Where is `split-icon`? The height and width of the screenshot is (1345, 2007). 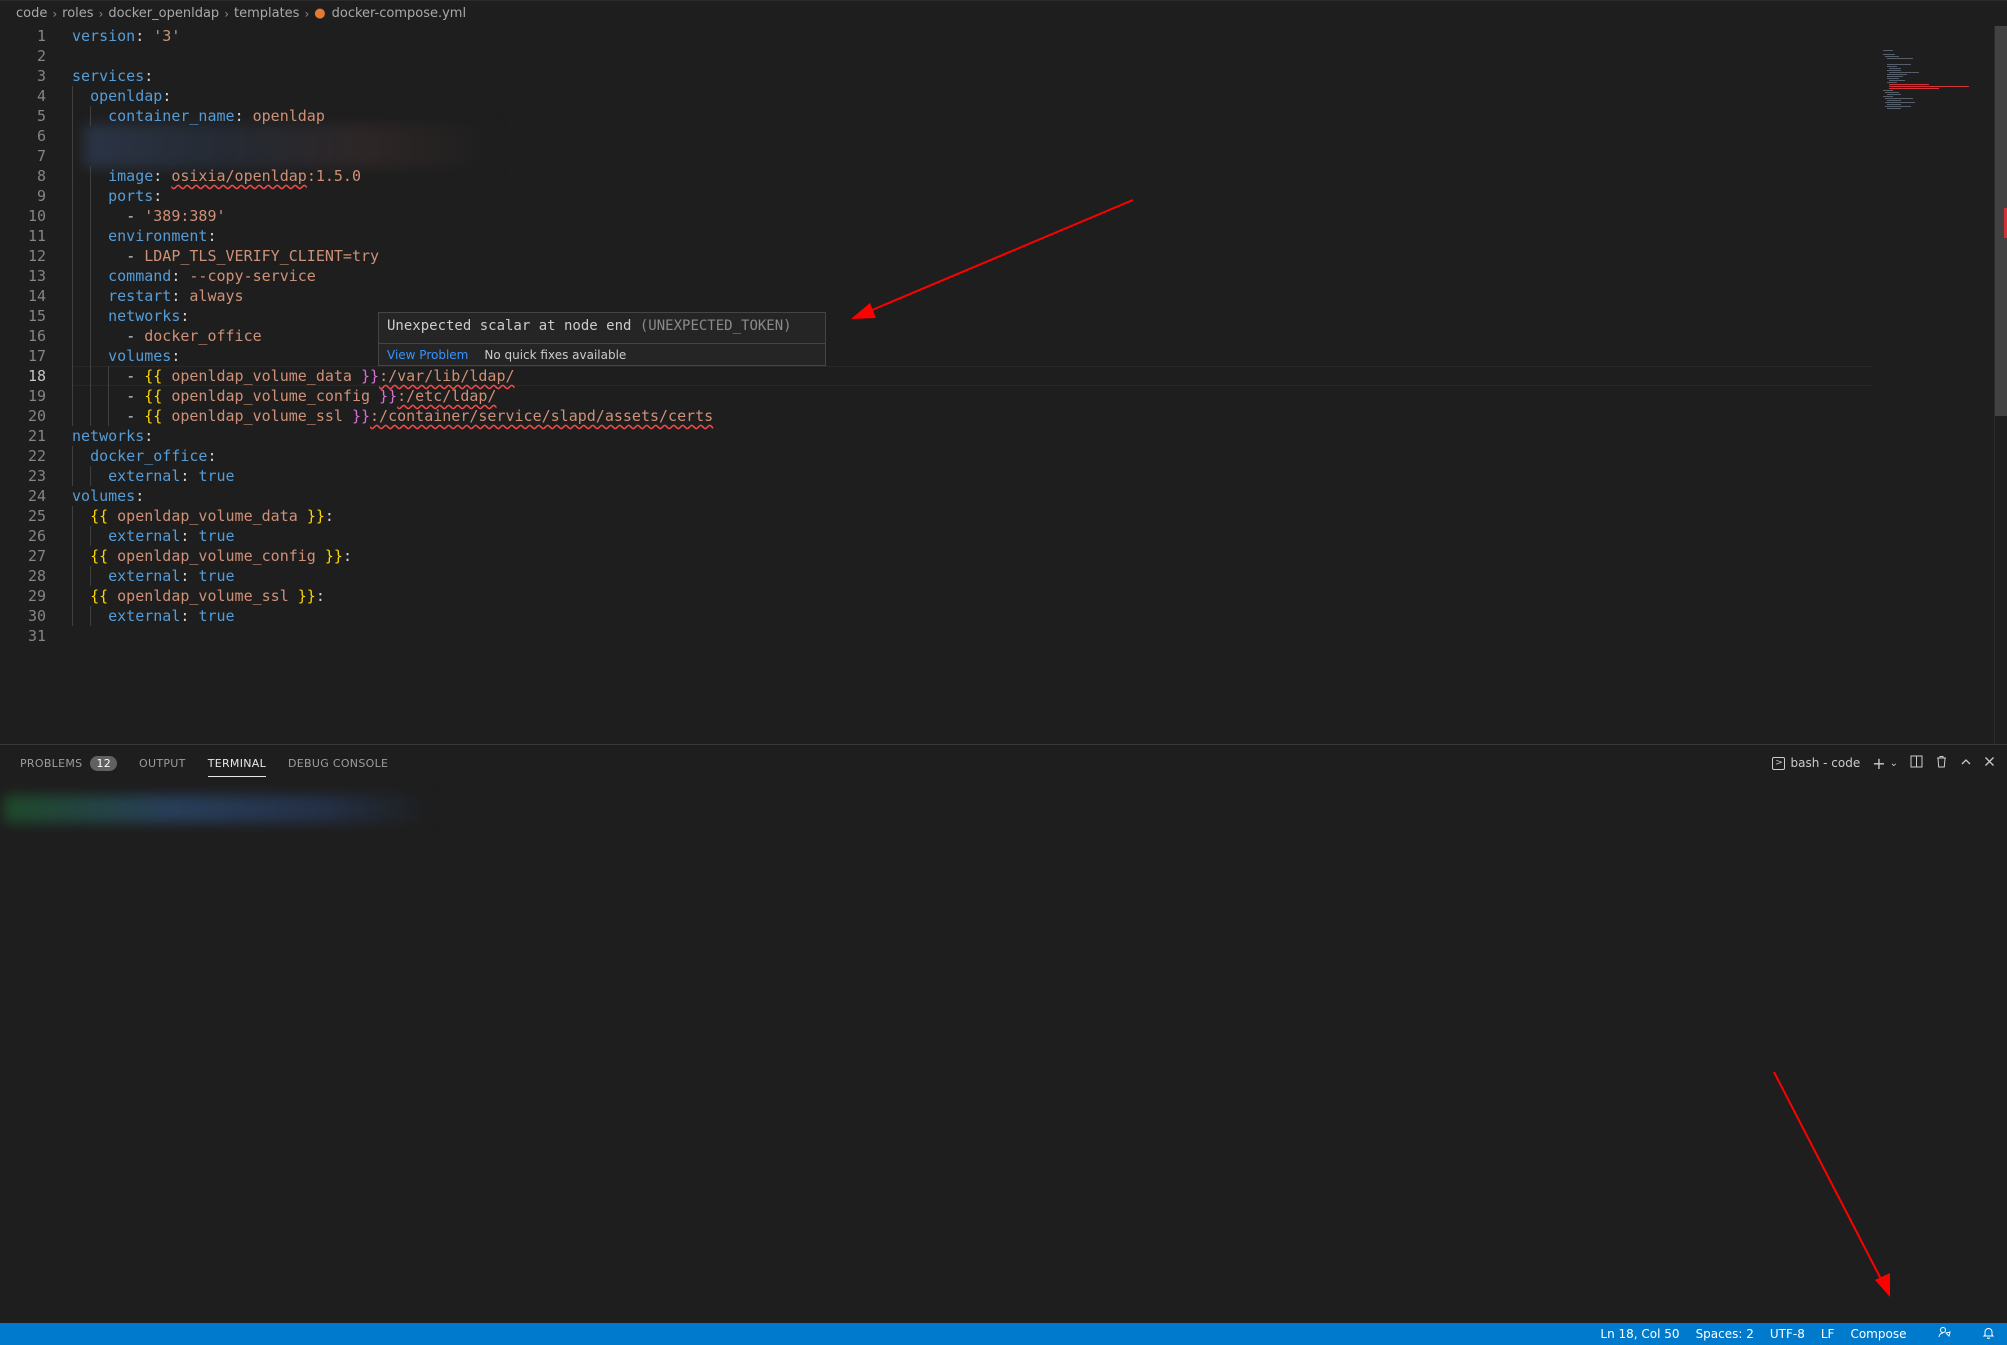 split-icon is located at coordinates (1916, 763).